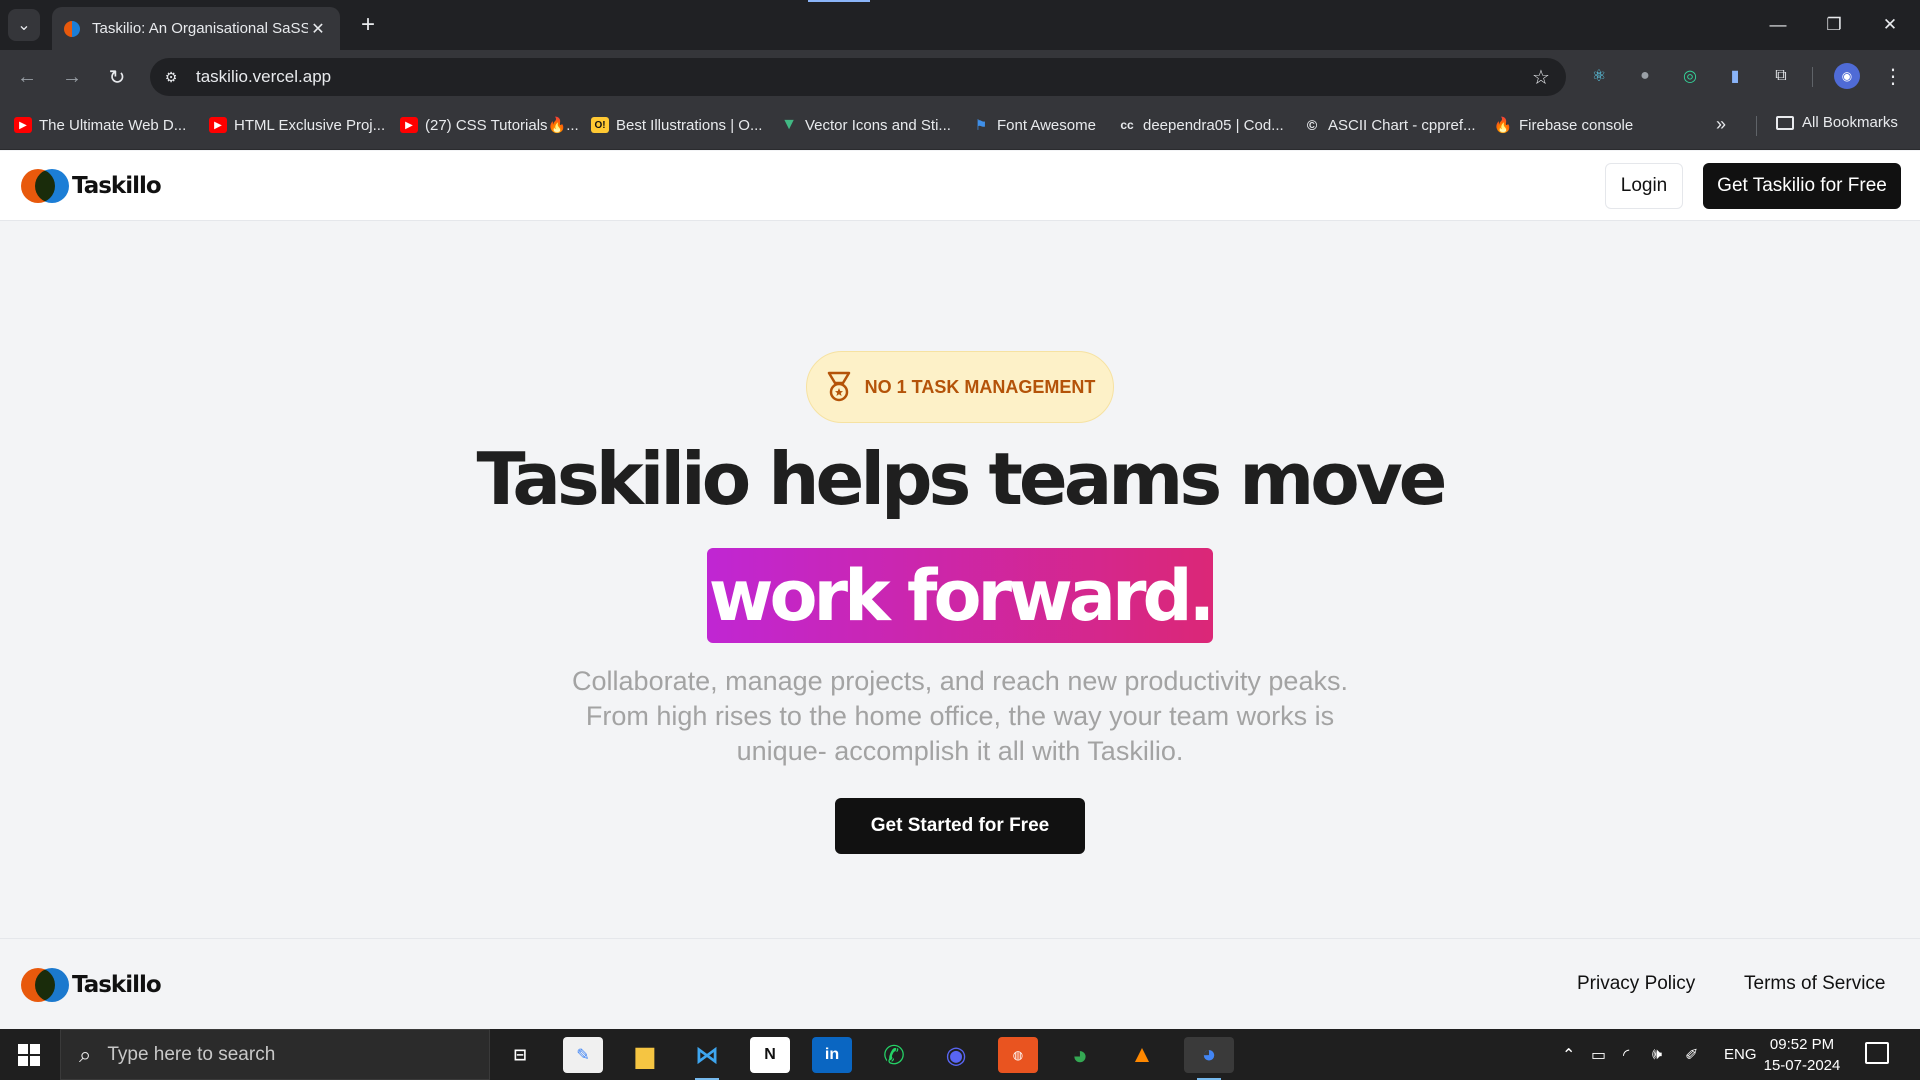 Image resolution: width=1920 pixels, height=1080 pixels. What do you see at coordinates (1046, 125) in the screenshot?
I see `bookmark-label: Font Awesome` at bounding box center [1046, 125].